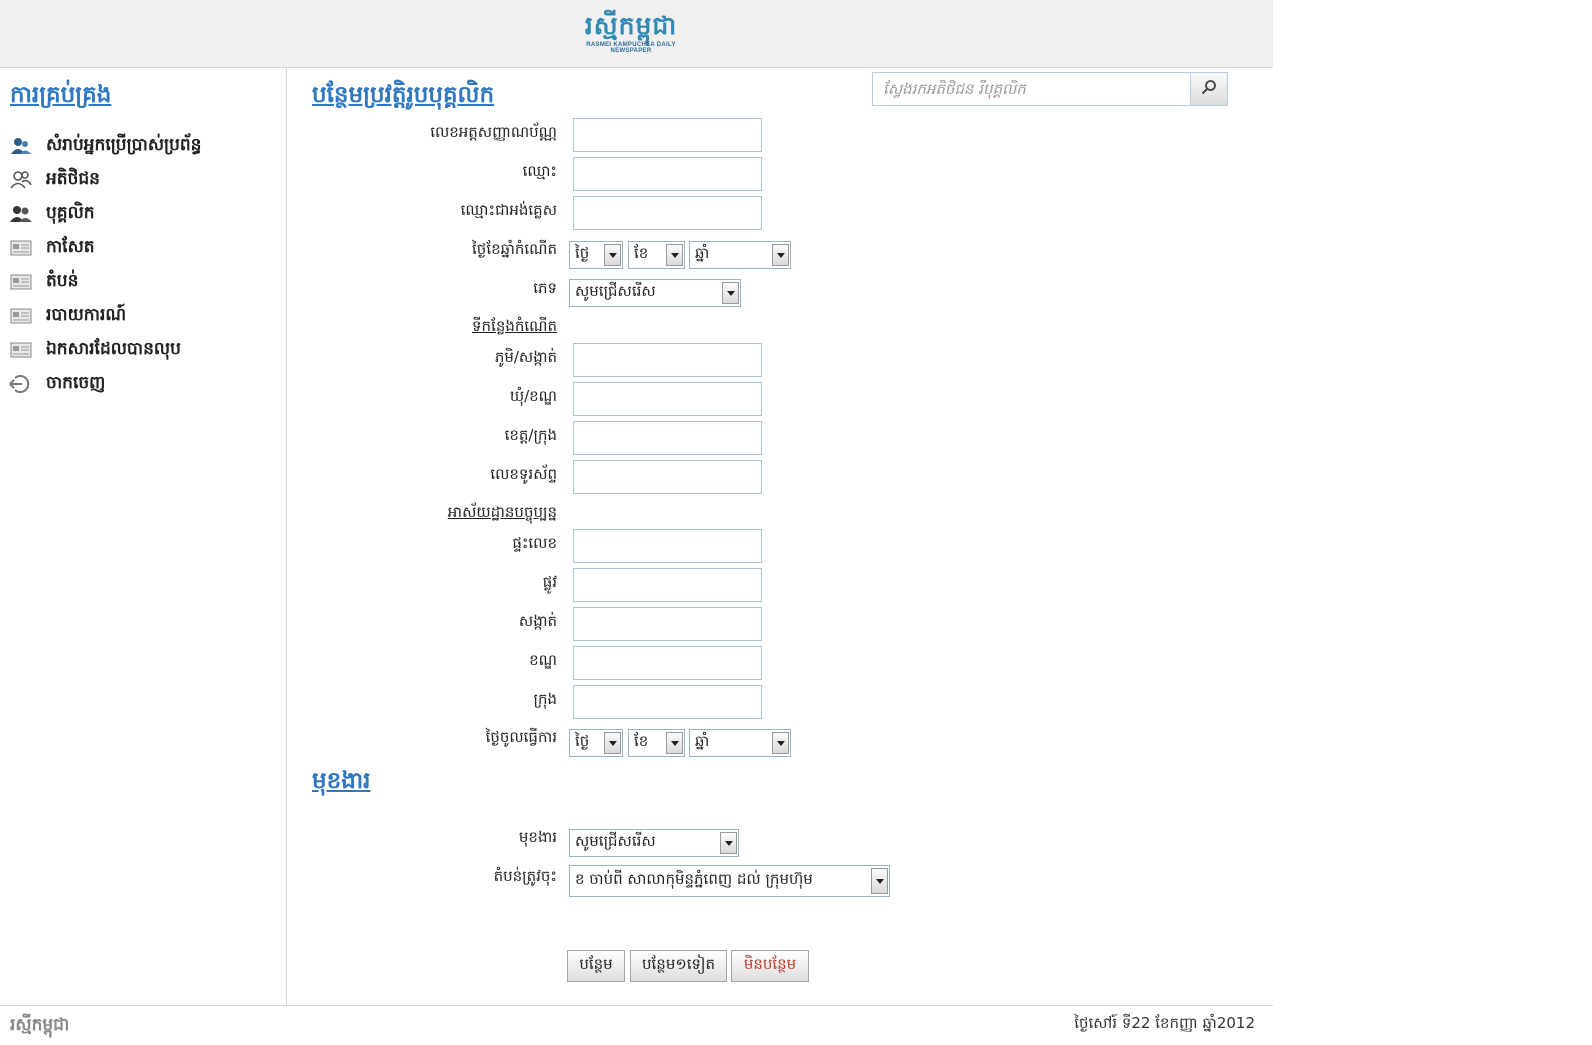  What do you see at coordinates (21, 350) in the screenshot?
I see `deleted-docs-icon` at bounding box center [21, 350].